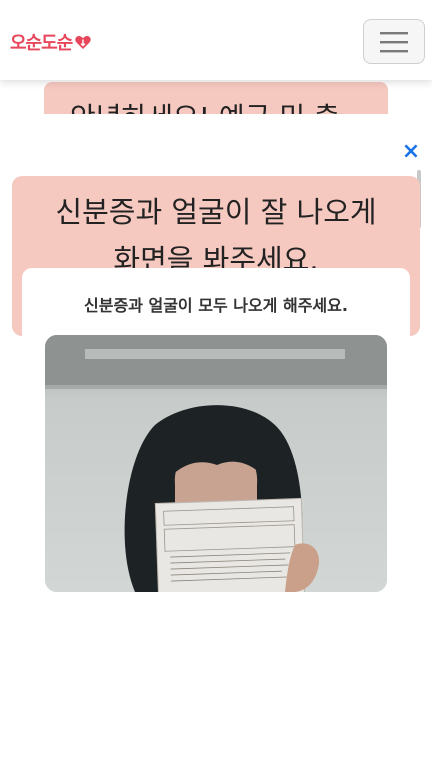  I want to click on hamburger-icon, so click(394, 41).